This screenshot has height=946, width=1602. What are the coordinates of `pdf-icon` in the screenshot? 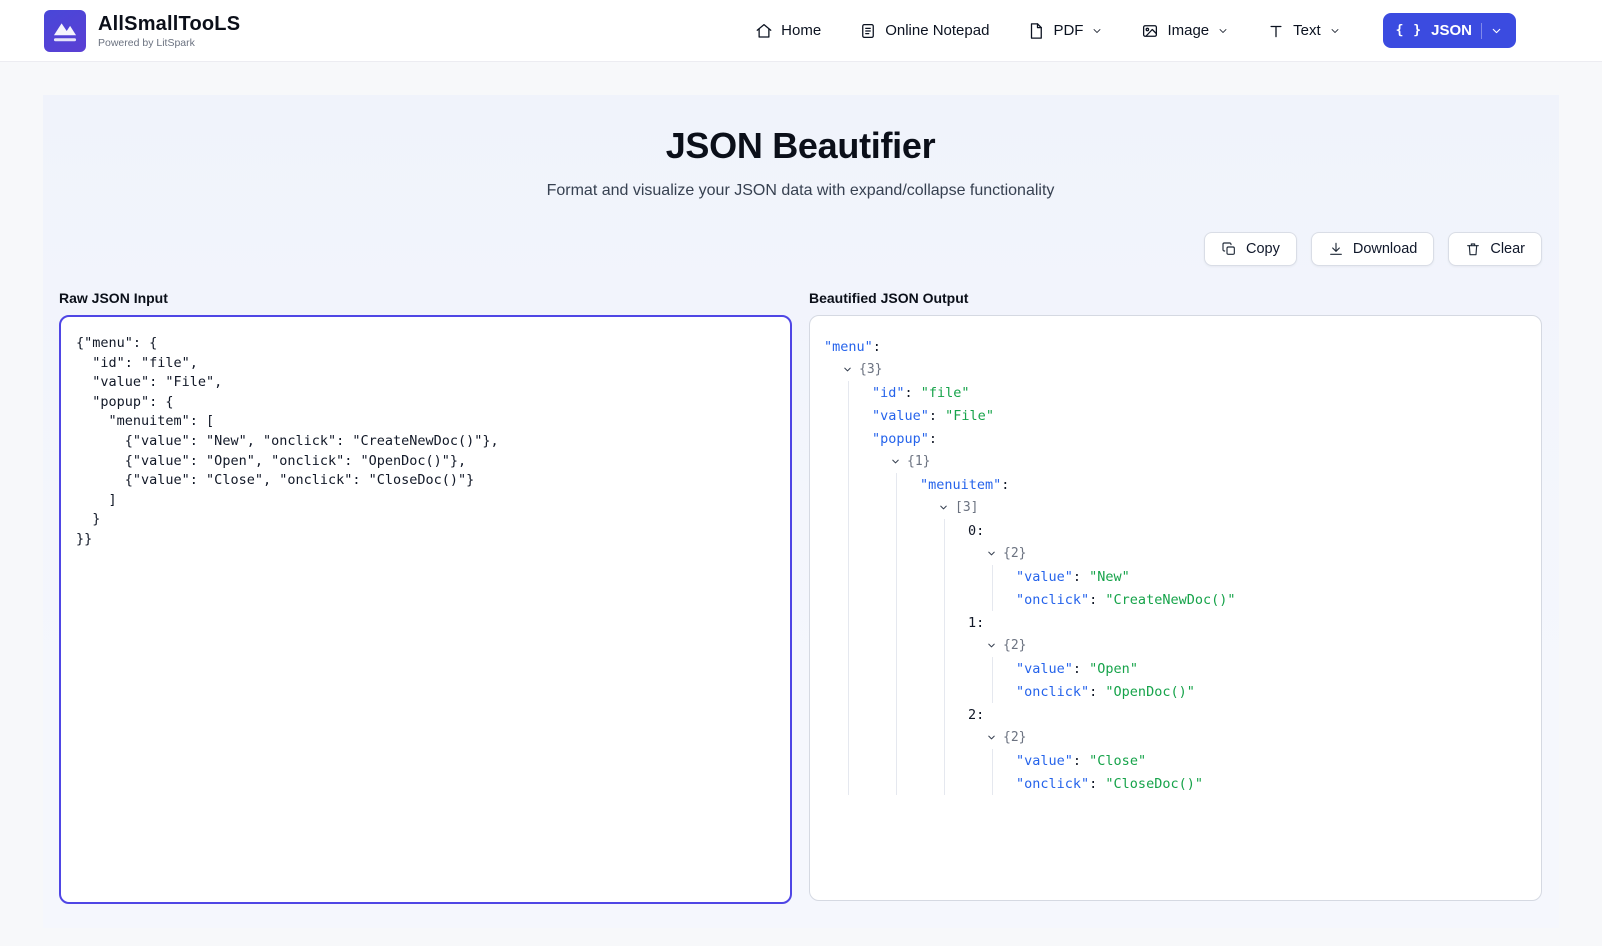 It's located at (1036, 31).